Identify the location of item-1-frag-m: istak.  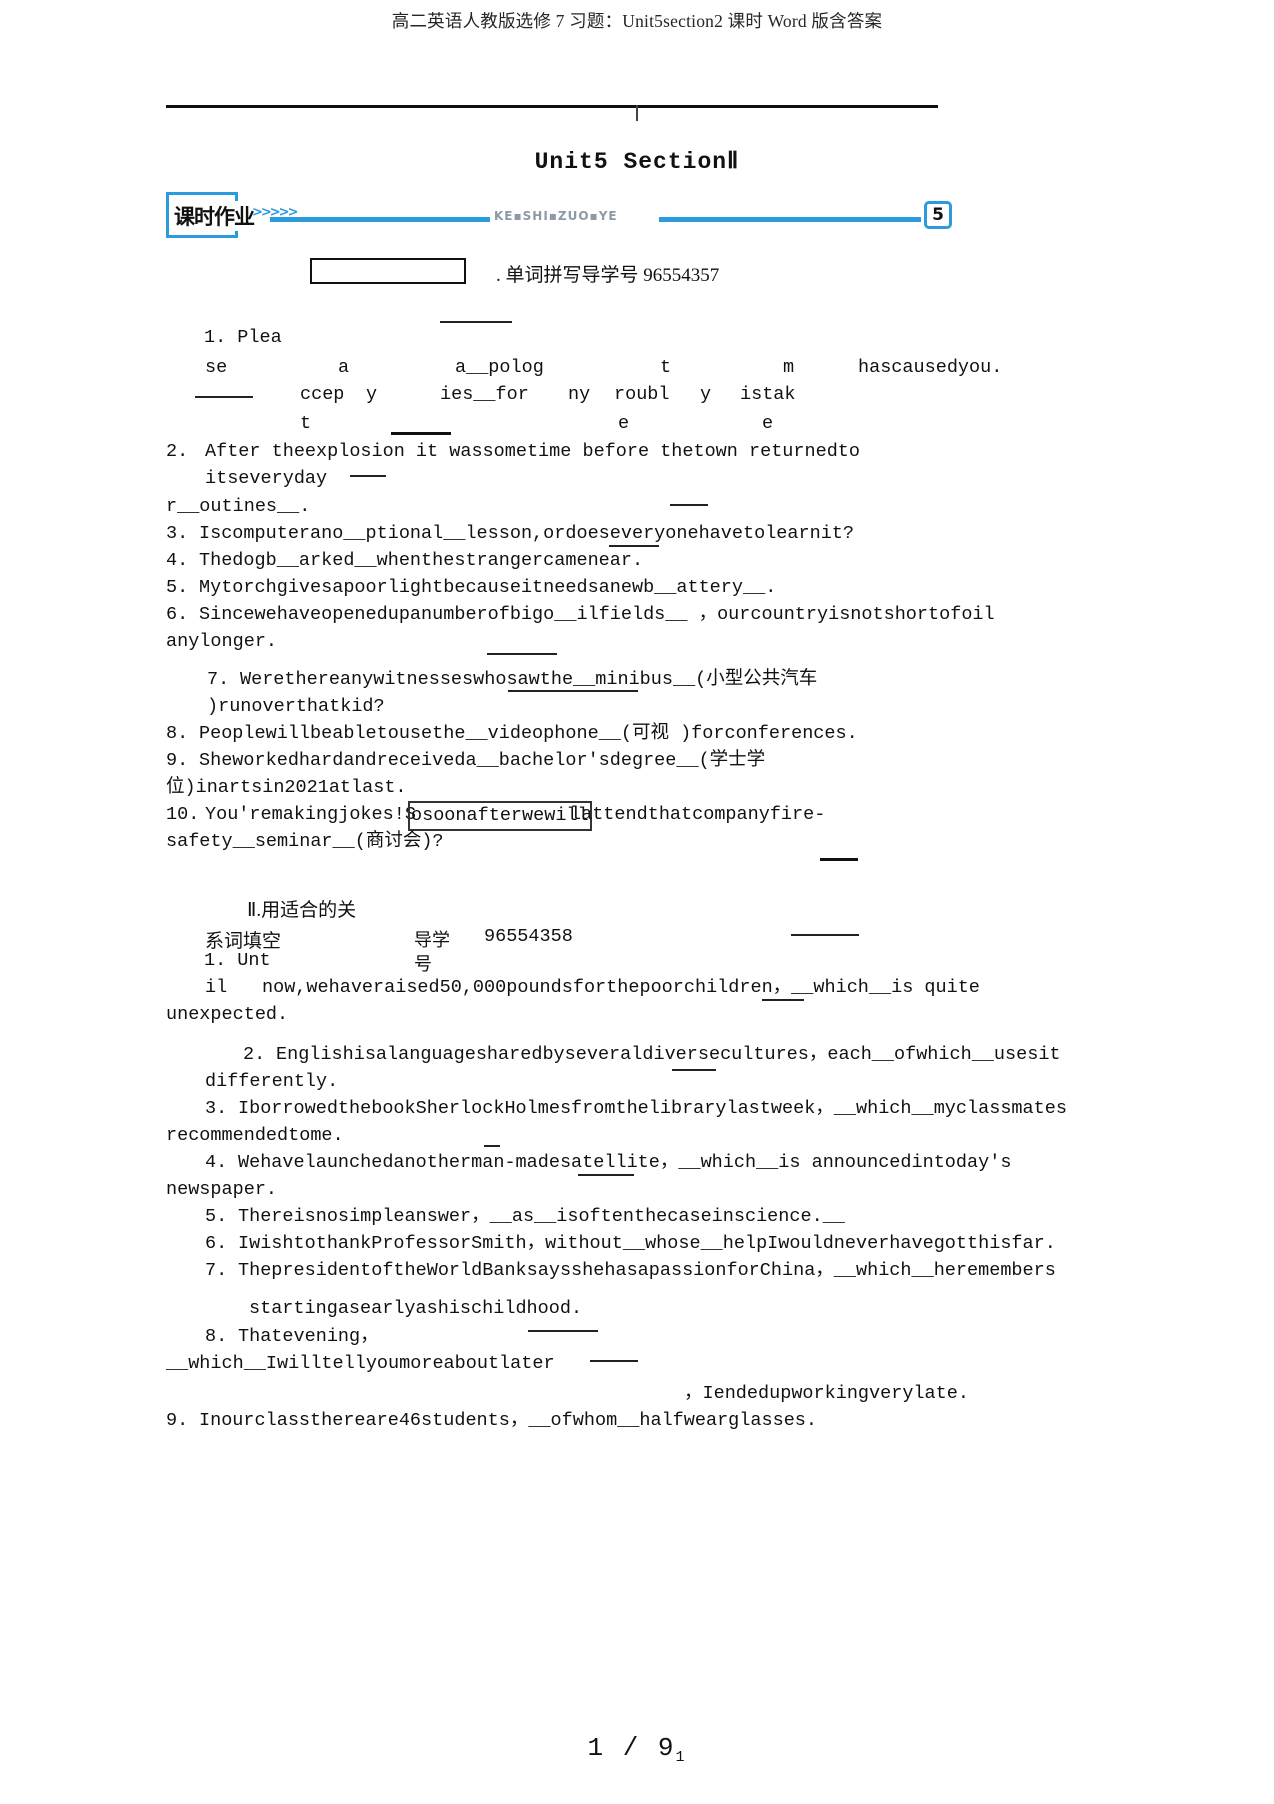
(768, 394).